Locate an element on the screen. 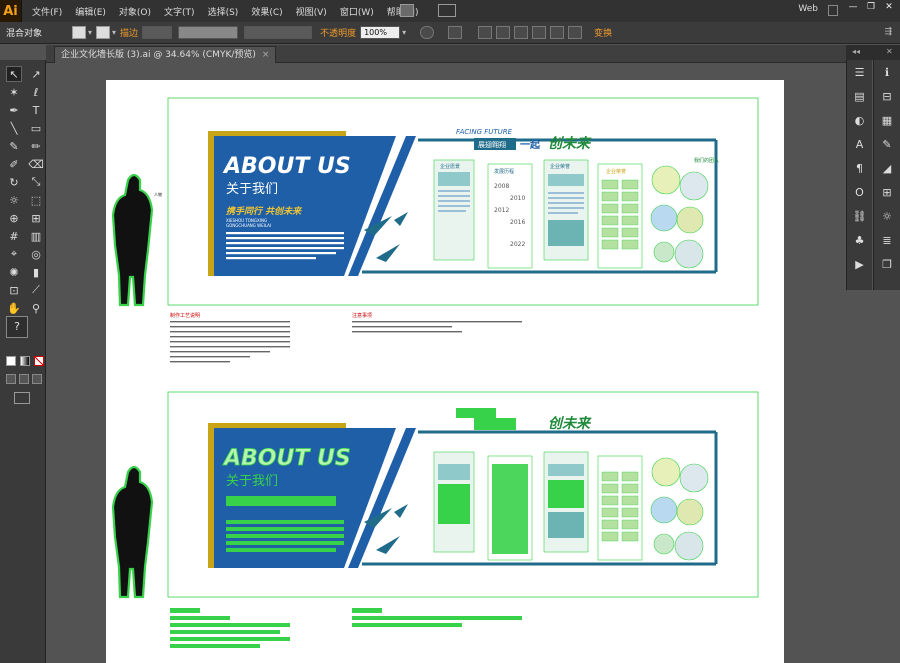 The image size is (900, 663). info-panel-4: 企业荣誉 is located at coordinates (620, 216).